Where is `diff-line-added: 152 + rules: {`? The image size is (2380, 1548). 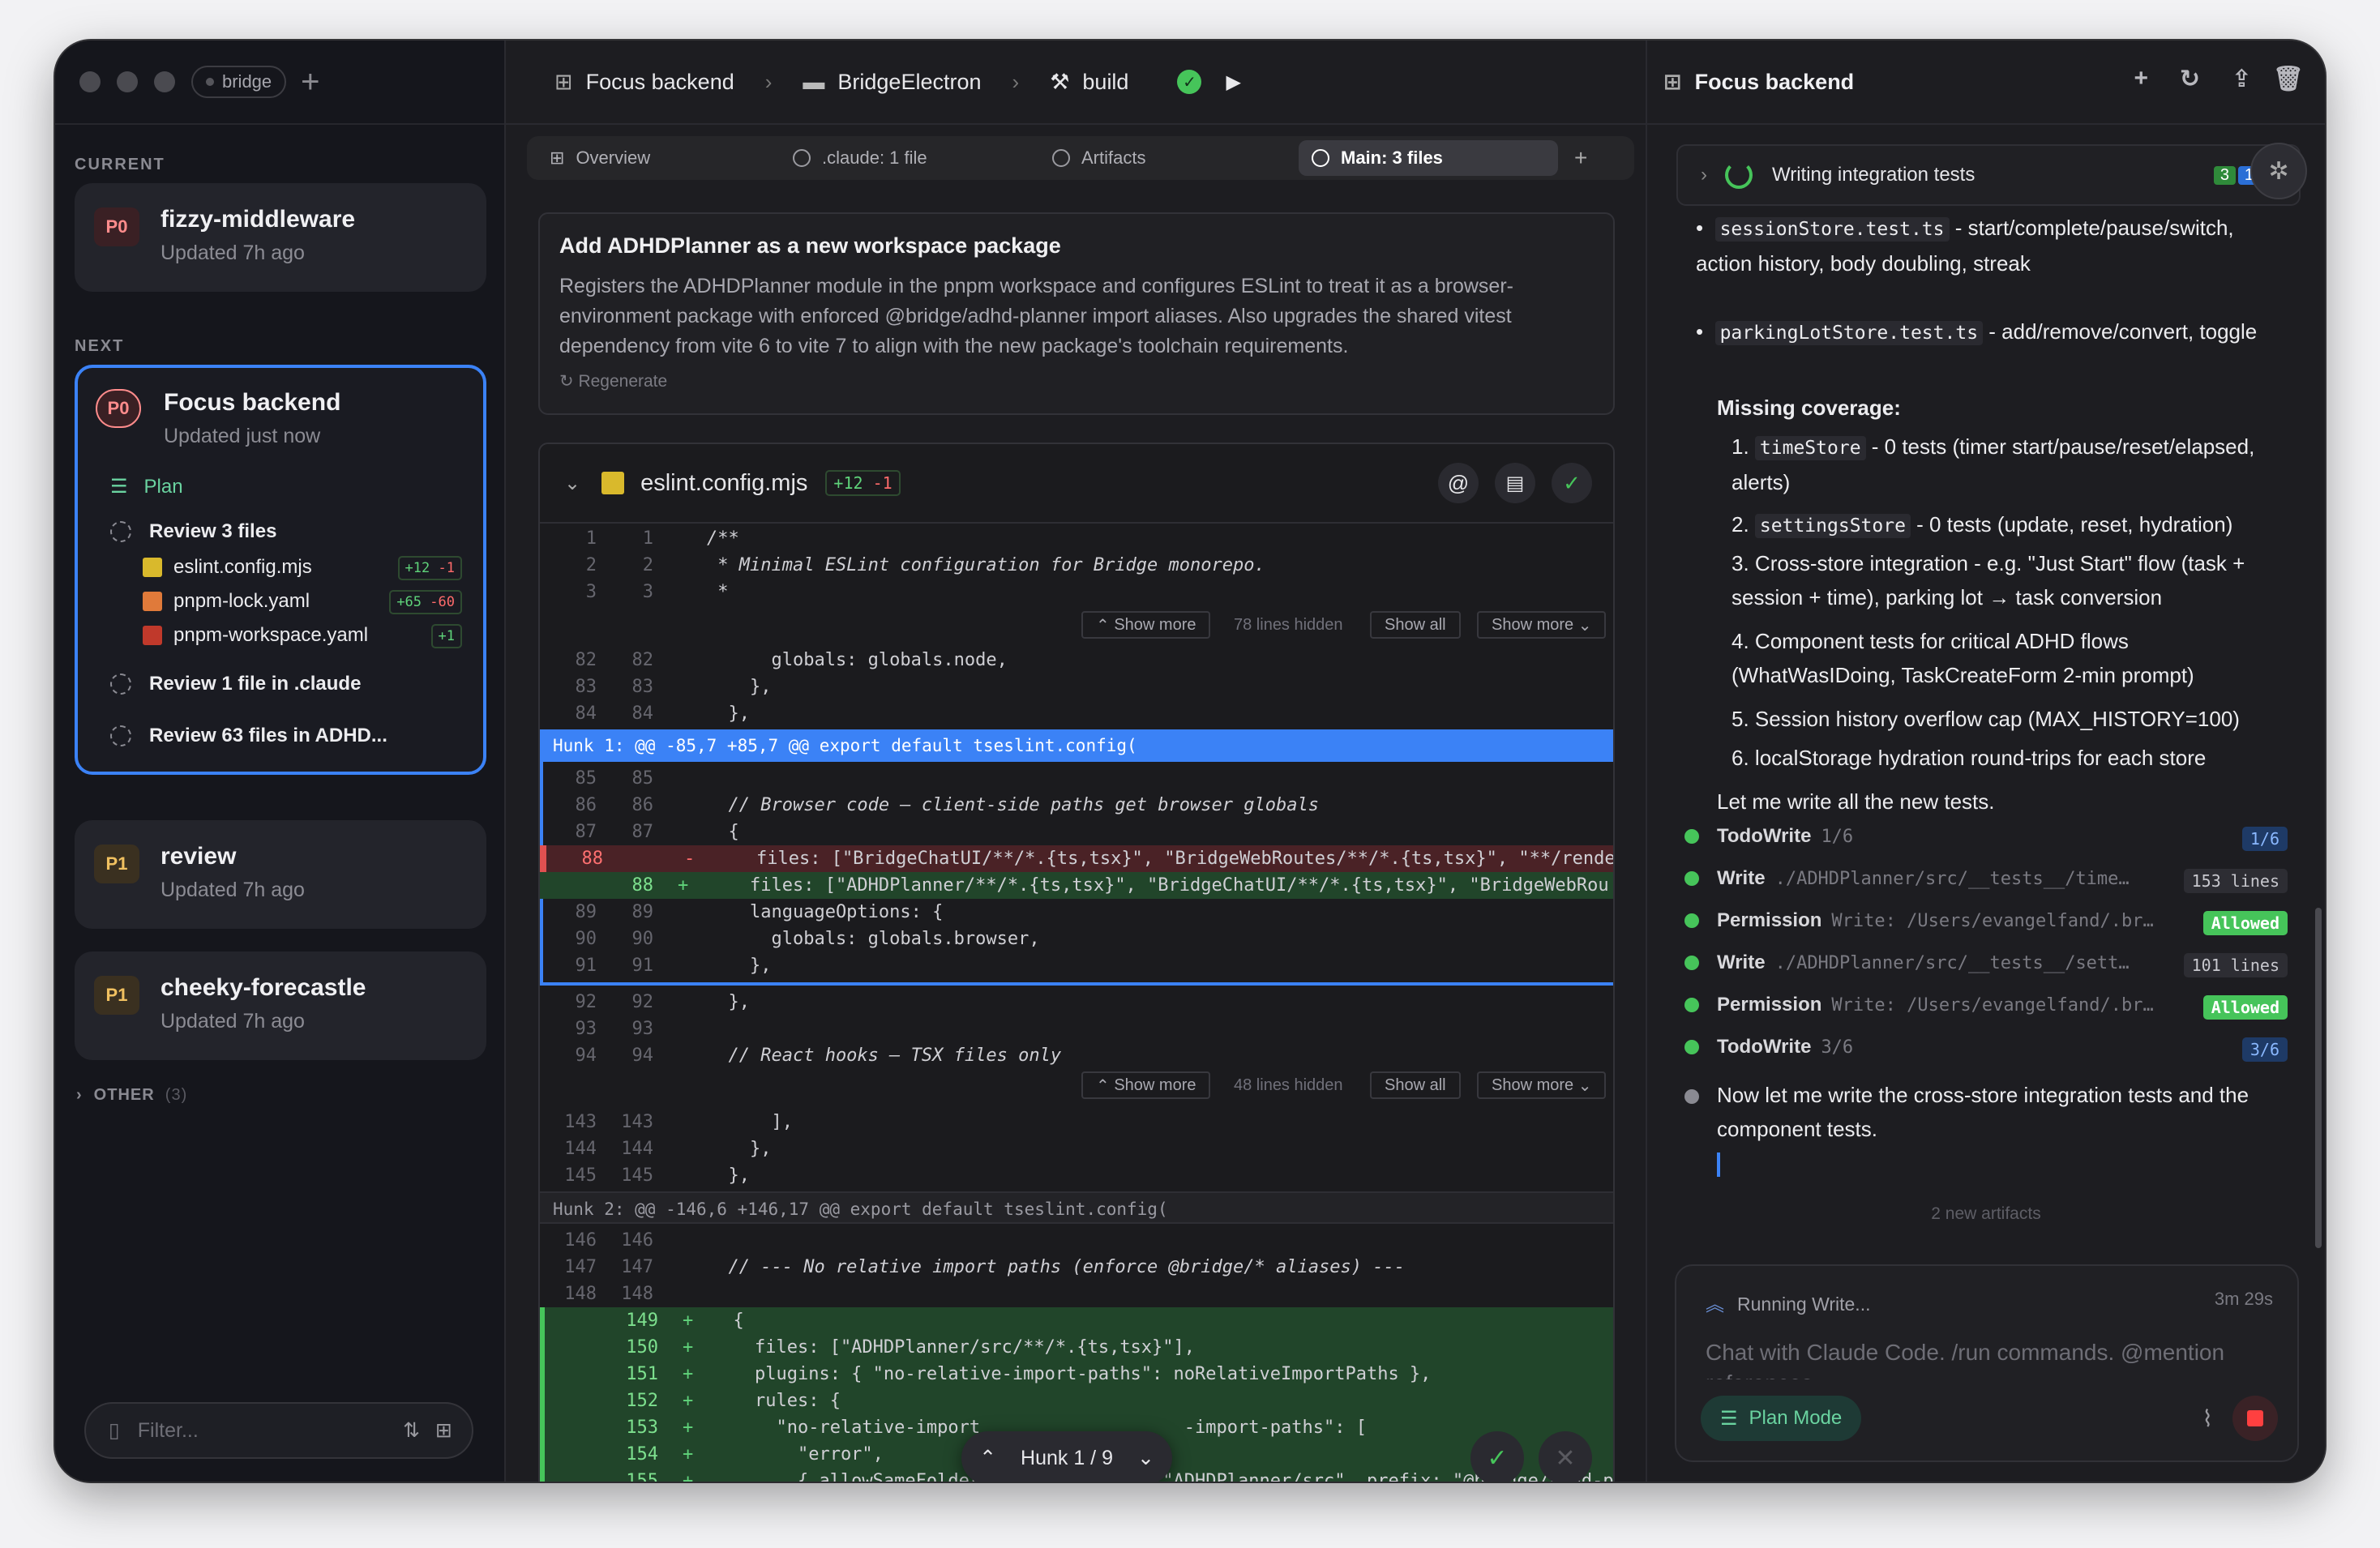
diff-line-added: 152 + rules: { is located at coordinates (1076, 1401).